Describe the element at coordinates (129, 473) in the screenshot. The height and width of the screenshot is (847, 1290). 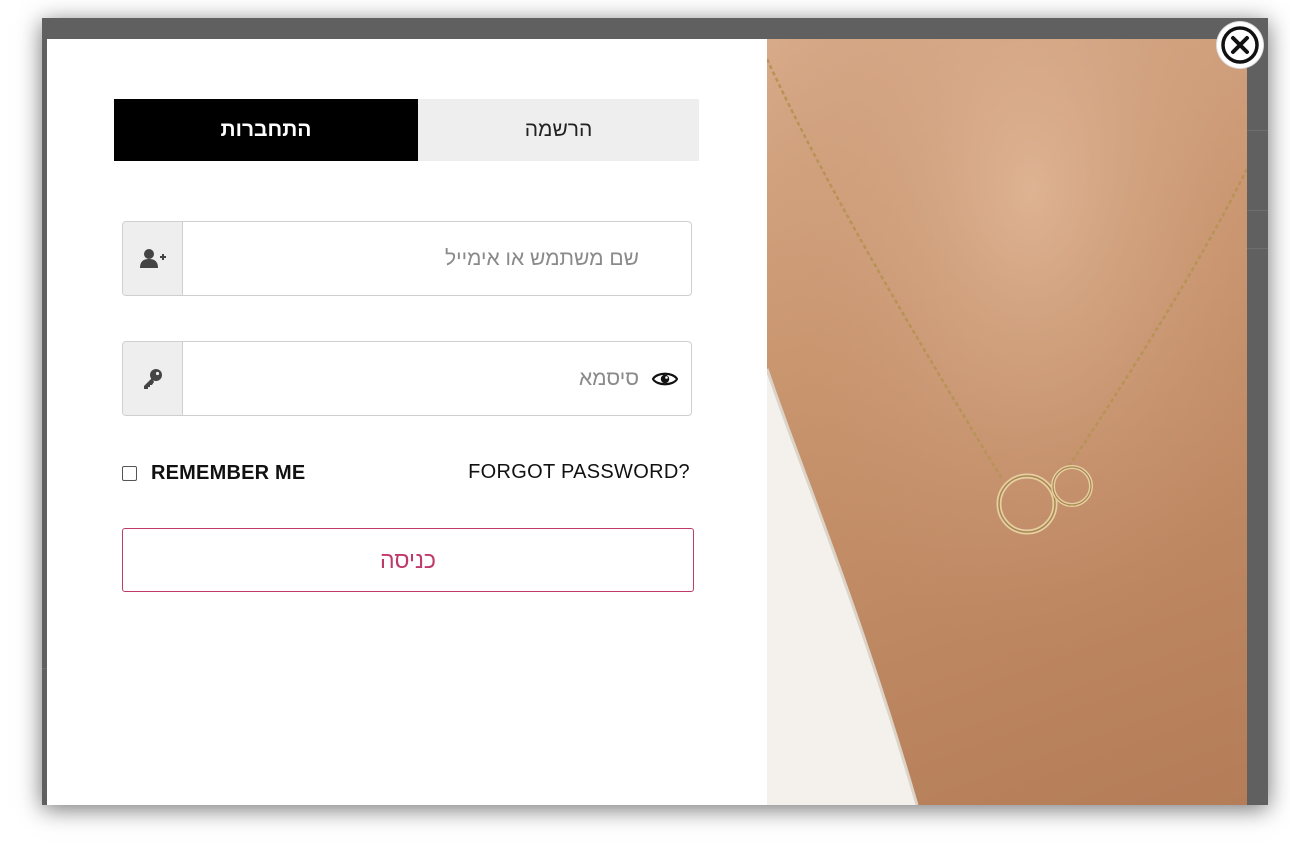
I see `remember-me-checkbox` at that location.